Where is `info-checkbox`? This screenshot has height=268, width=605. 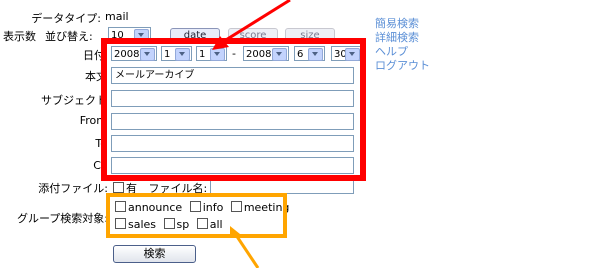 info-checkbox is located at coordinates (195, 206).